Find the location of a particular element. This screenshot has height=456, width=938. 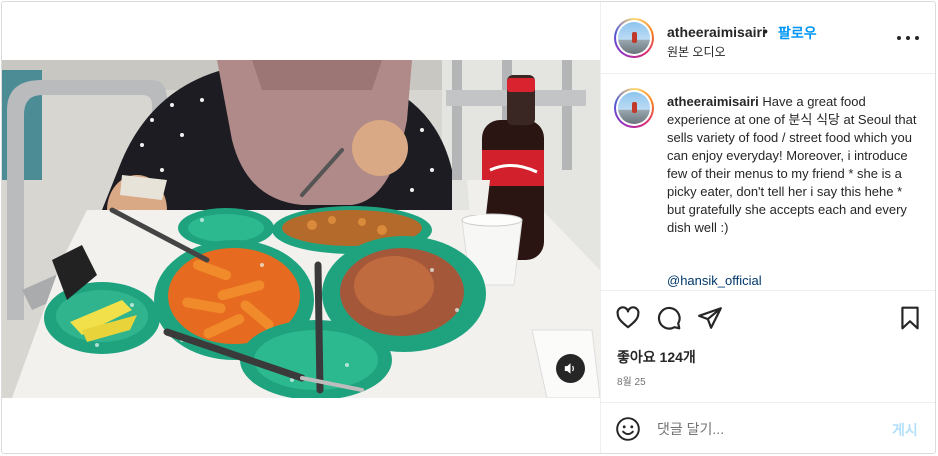

mention-link: @hansik_official is located at coordinates (714, 280).